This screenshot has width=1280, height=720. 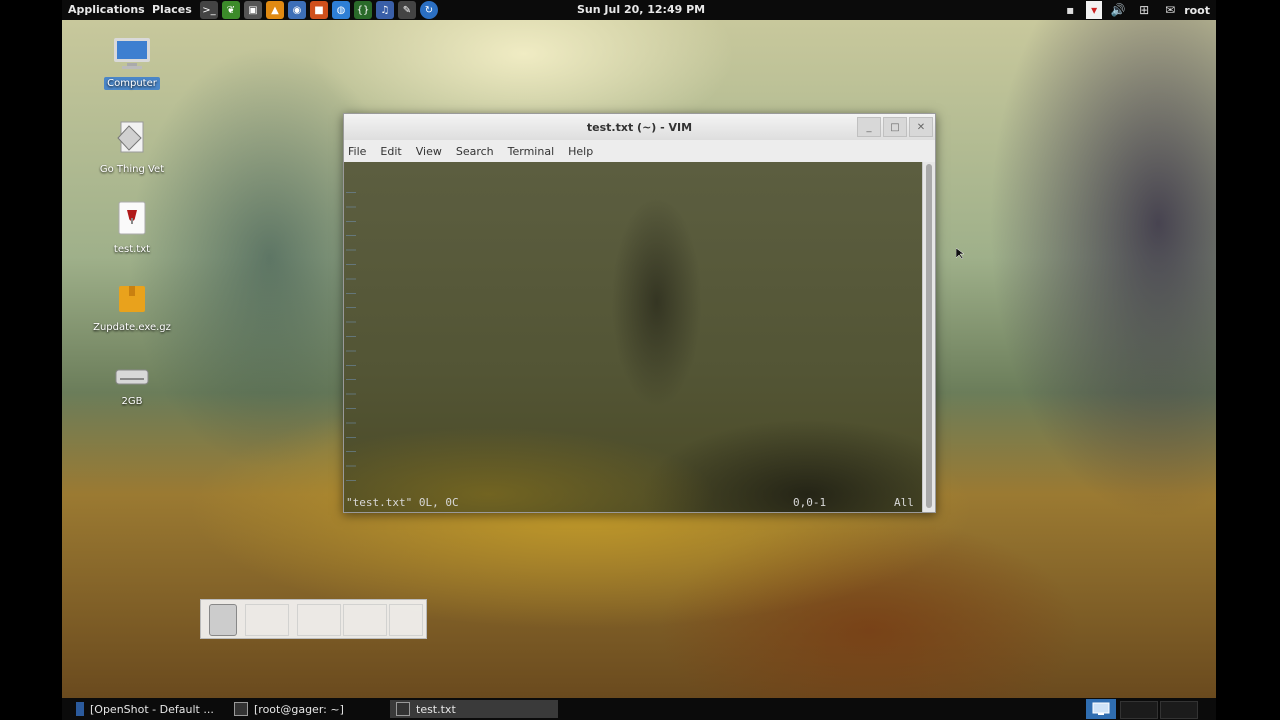 I want to click on archive-icon, so click(x=132, y=299).